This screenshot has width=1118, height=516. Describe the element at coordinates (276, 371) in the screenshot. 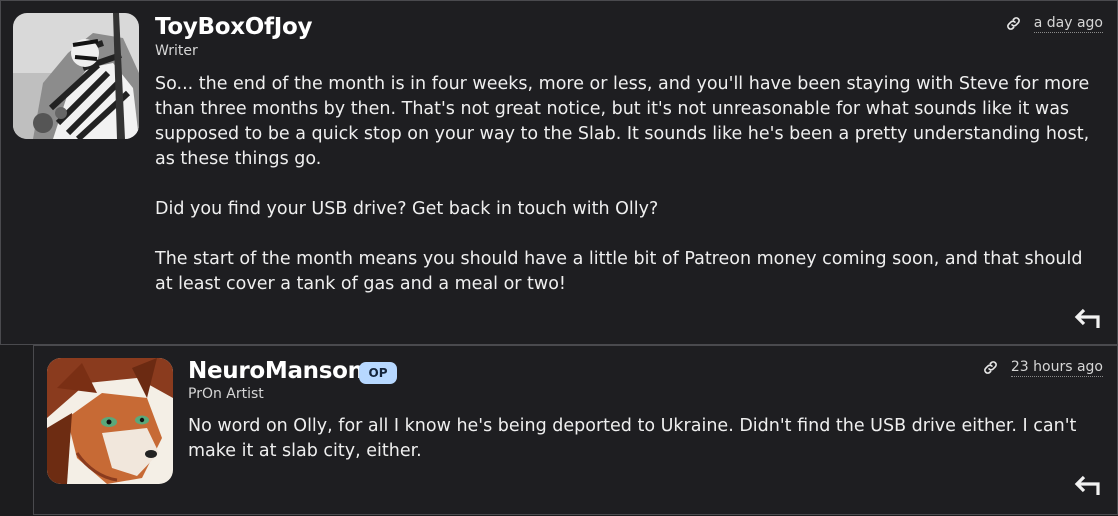

I see `comment-author: NeuroManson` at that location.